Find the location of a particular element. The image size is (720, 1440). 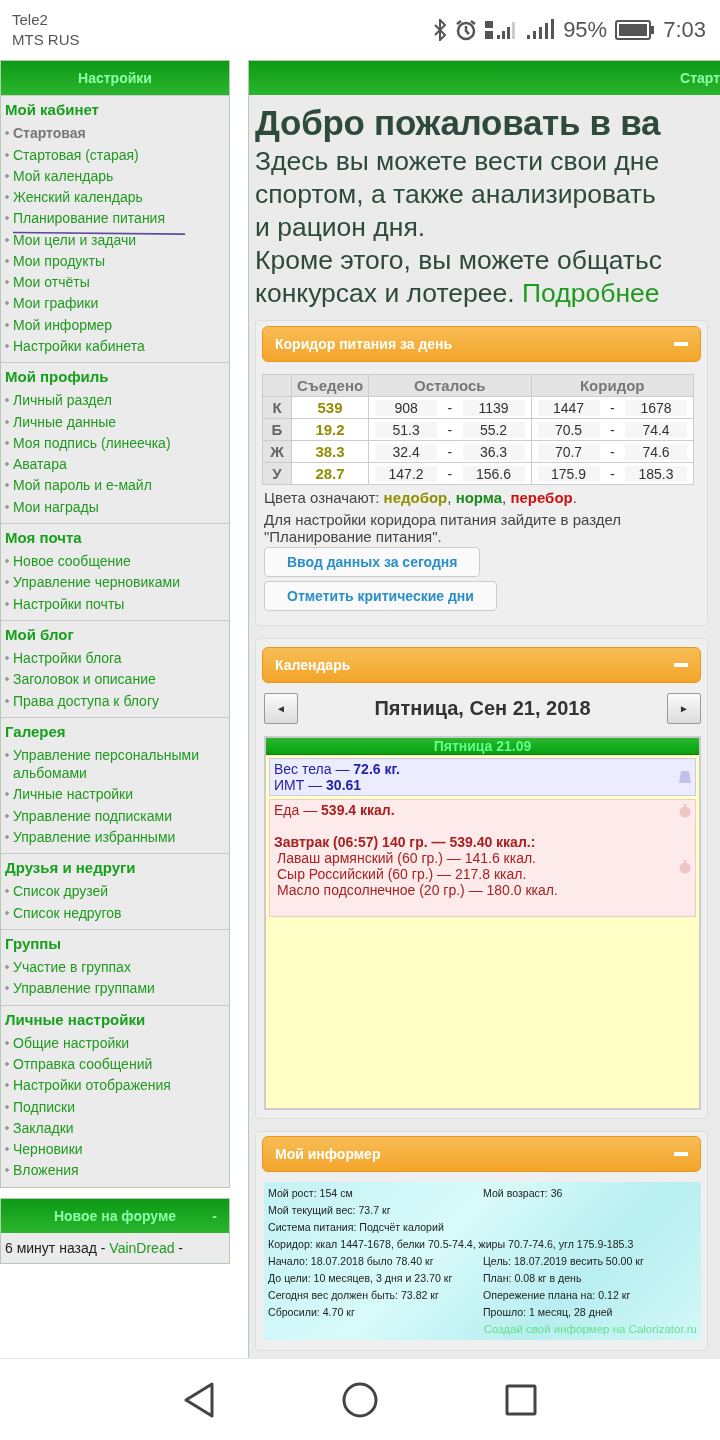

day-title: Пятница 21.09 is located at coordinates (482, 746).